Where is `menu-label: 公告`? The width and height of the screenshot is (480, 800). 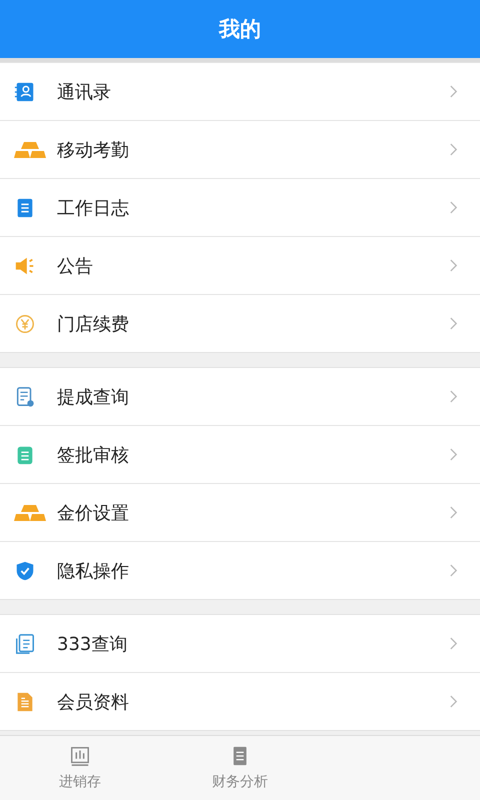
menu-label: 公告 is located at coordinates (75, 266).